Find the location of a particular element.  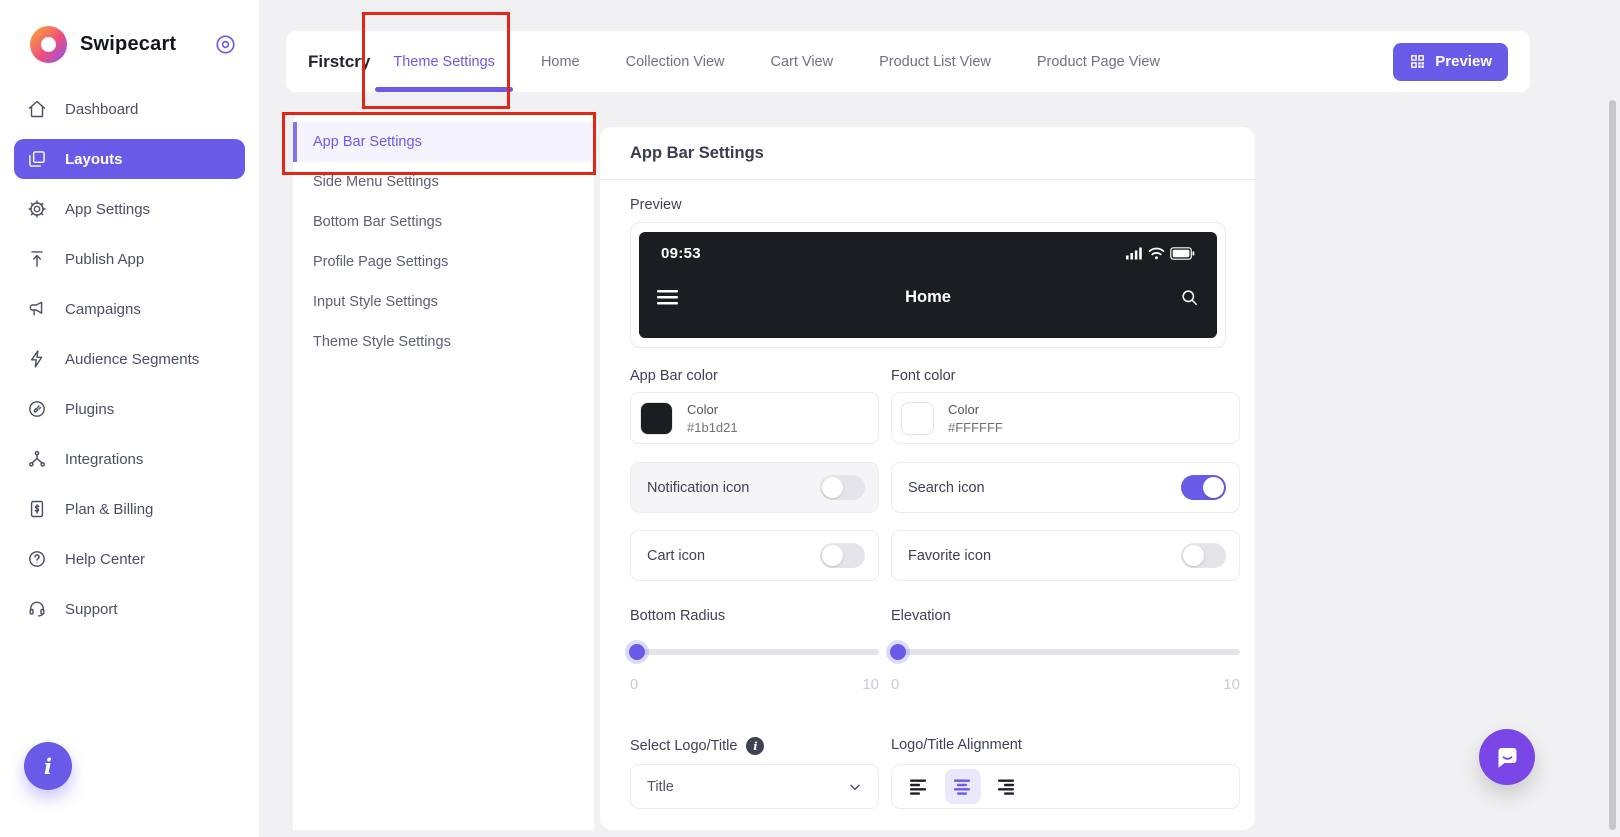

cart-icon-toggle is located at coordinates (842, 555).